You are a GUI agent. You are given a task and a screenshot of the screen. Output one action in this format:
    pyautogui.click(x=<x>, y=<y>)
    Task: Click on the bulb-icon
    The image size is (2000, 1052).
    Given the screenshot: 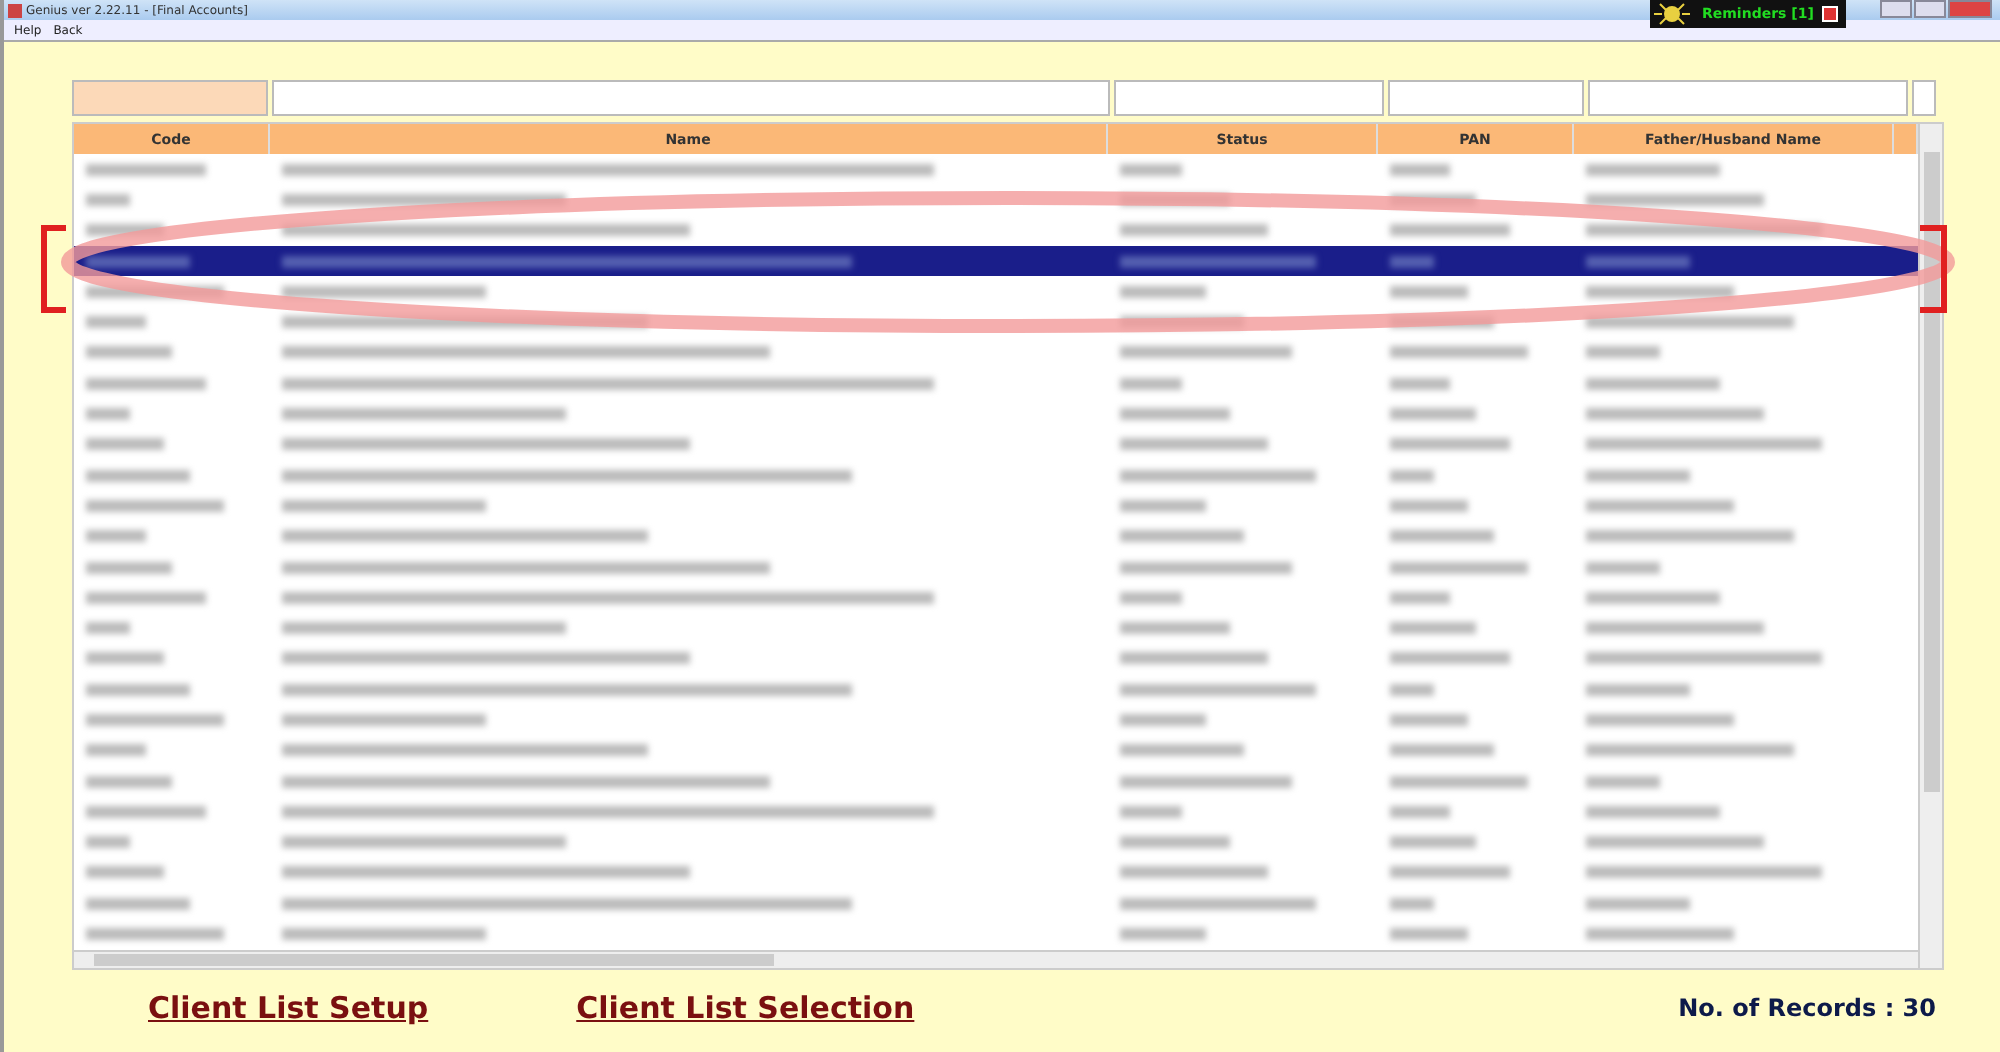 What is the action you would take?
    pyautogui.click(x=1672, y=14)
    